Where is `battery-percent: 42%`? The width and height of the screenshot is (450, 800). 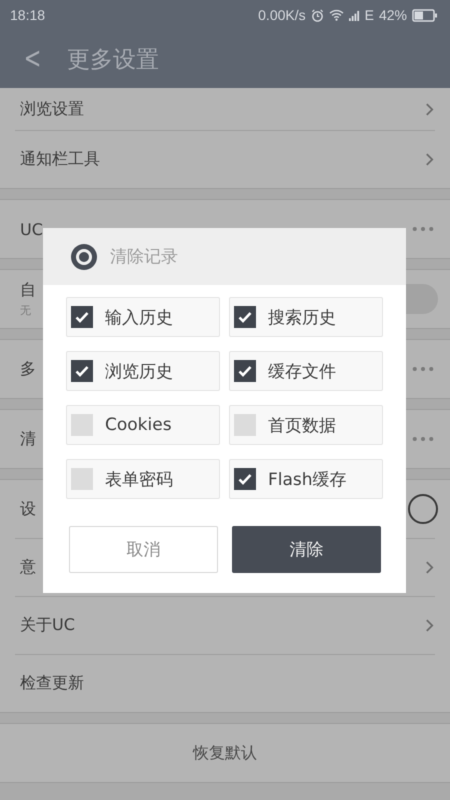 battery-percent: 42% is located at coordinates (392, 15).